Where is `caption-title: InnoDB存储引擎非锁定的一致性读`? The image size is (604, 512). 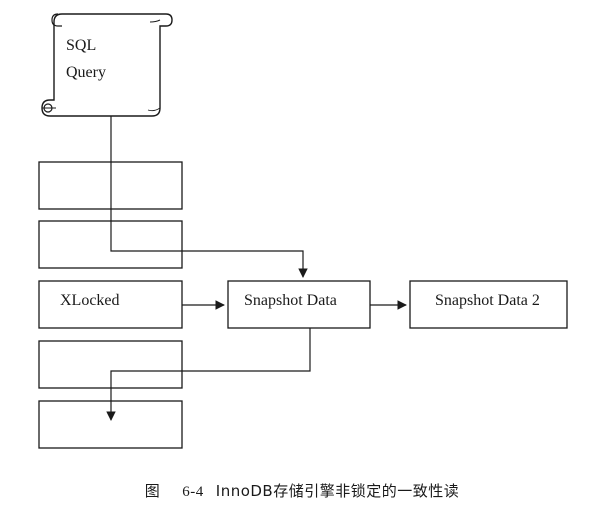 caption-title: InnoDB存储引擎非锁定的一致性读 is located at coordinates (337, 491).